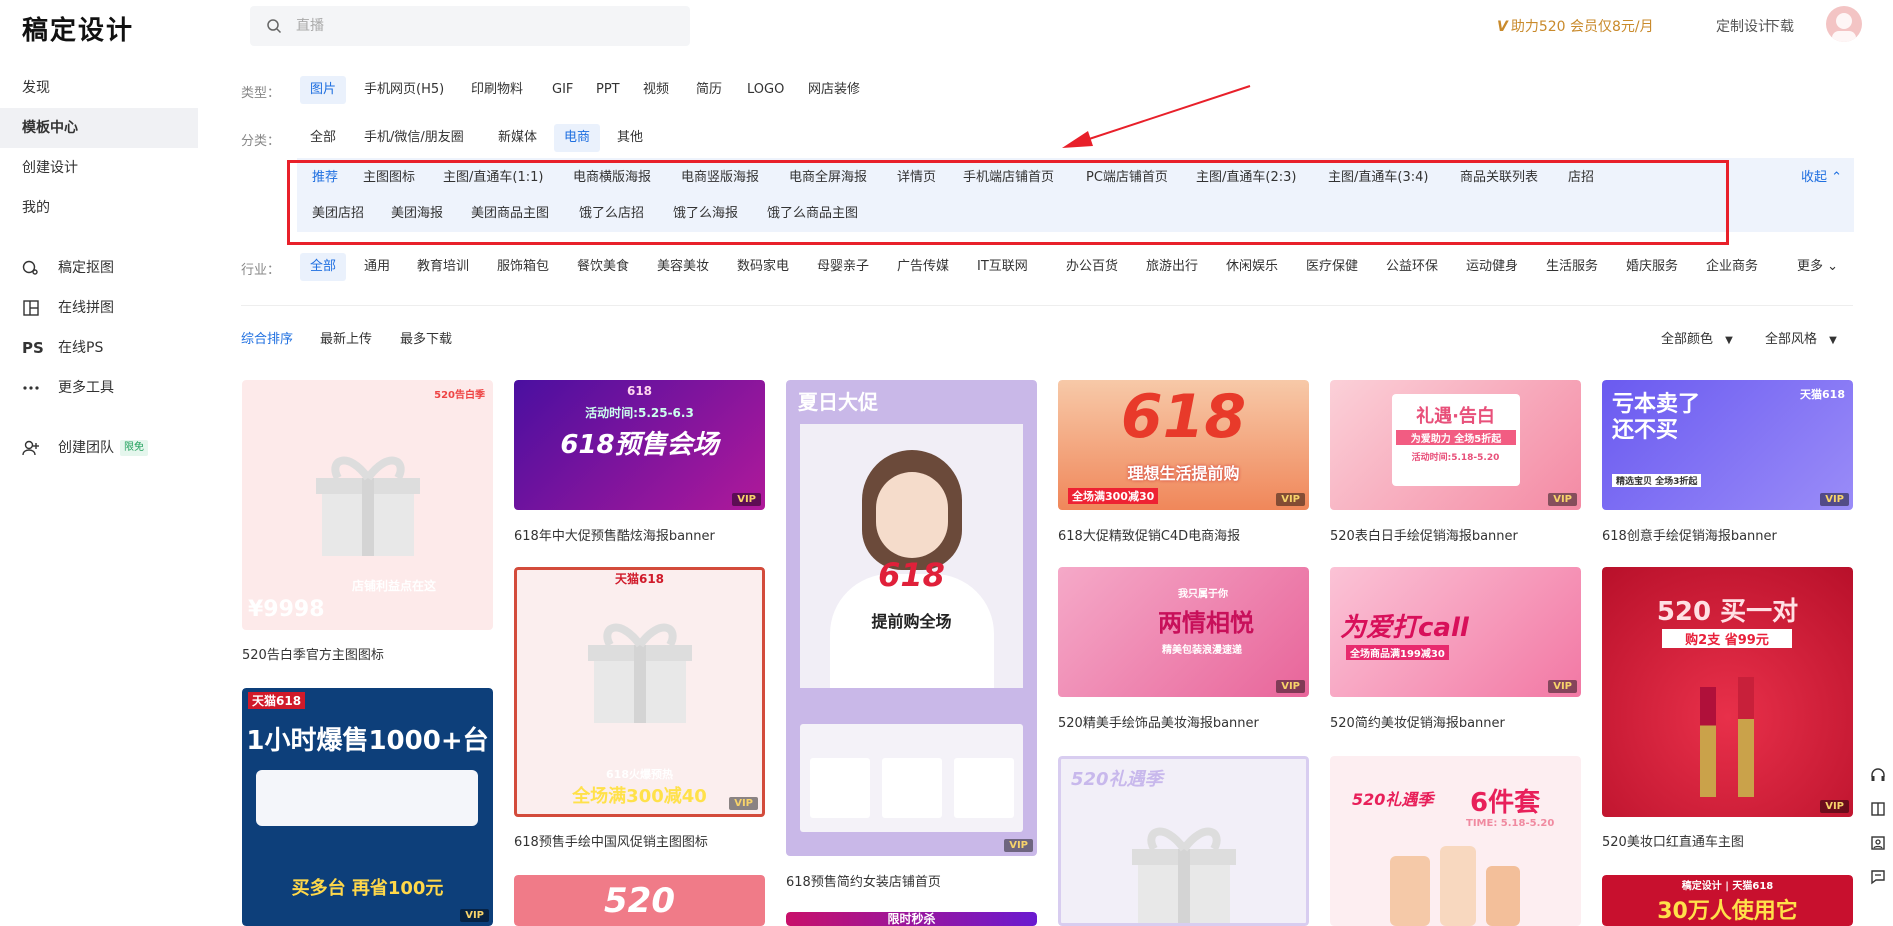  Describe the element at coordinates (323, 267) in the screenshot. I see `industry-chip: 全部` at that location.